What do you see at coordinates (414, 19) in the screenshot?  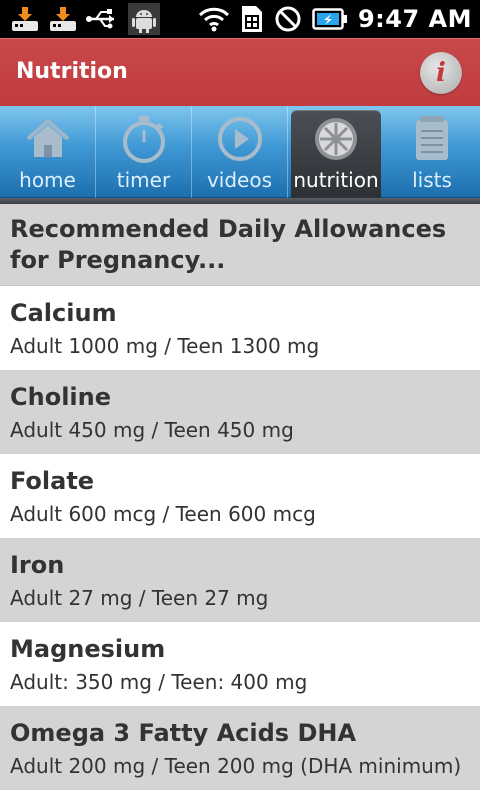 I see `clock: 9:47 AM` at bounding box center [414, 19].